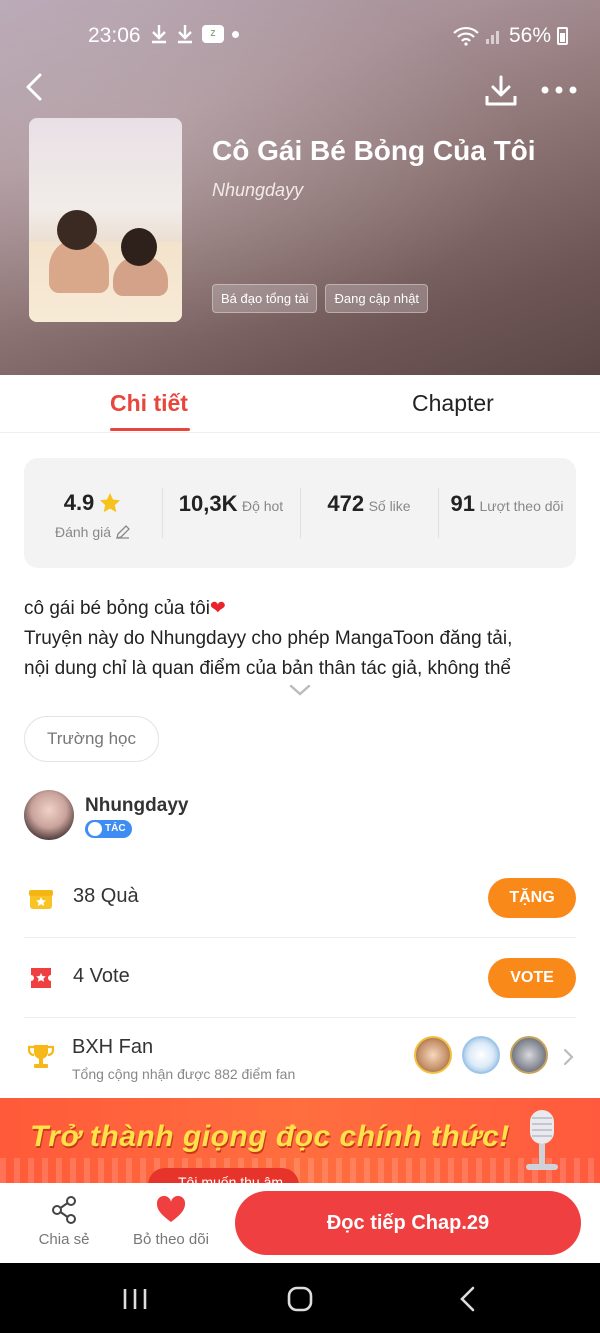 The height and width of the screenshot is (1333, 600). I want to click on edit-pencil-icon, so click(123, 532).